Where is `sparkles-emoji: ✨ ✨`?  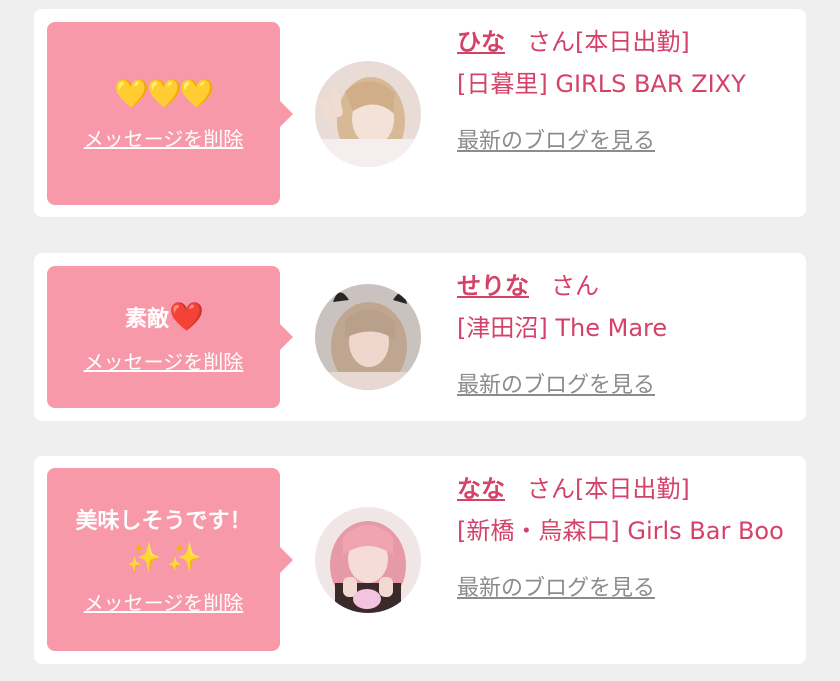
sparkles-emoji: ✨ ✨ is located at coordinates (164, 559).